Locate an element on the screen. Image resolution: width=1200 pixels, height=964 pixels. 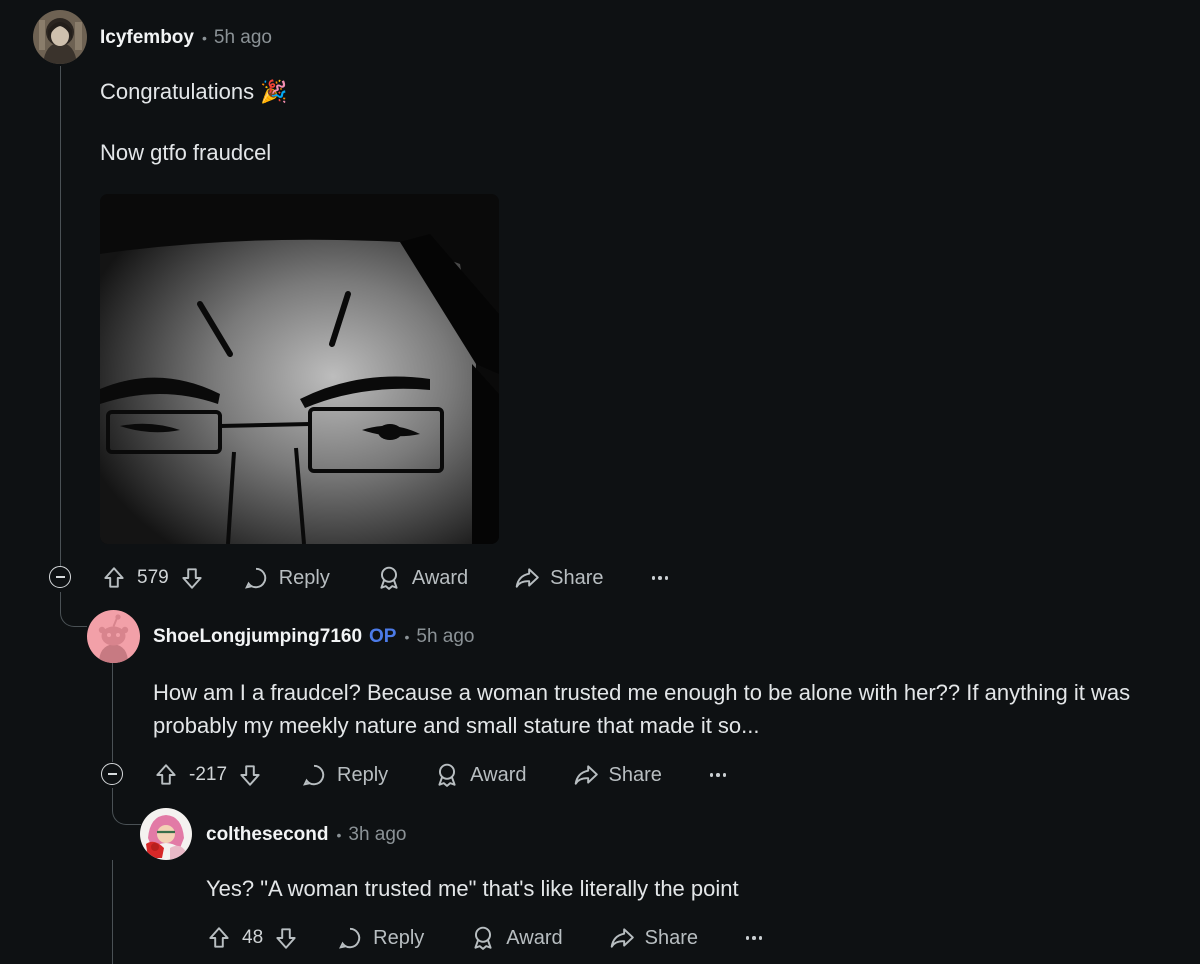
comment-image is located at coordinates (299, 369).